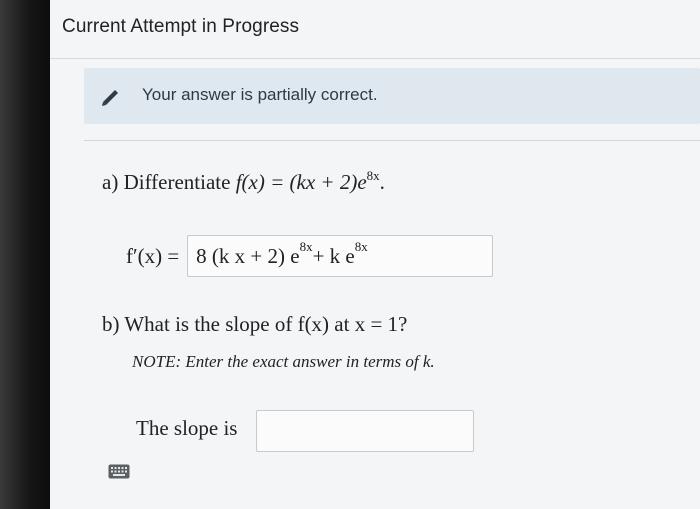  What do you see at coordinates (248, 255) in the screenshot?
I see `derivative-answer-main: 8 (k x + 2) e` at bounding box center [248, 255].